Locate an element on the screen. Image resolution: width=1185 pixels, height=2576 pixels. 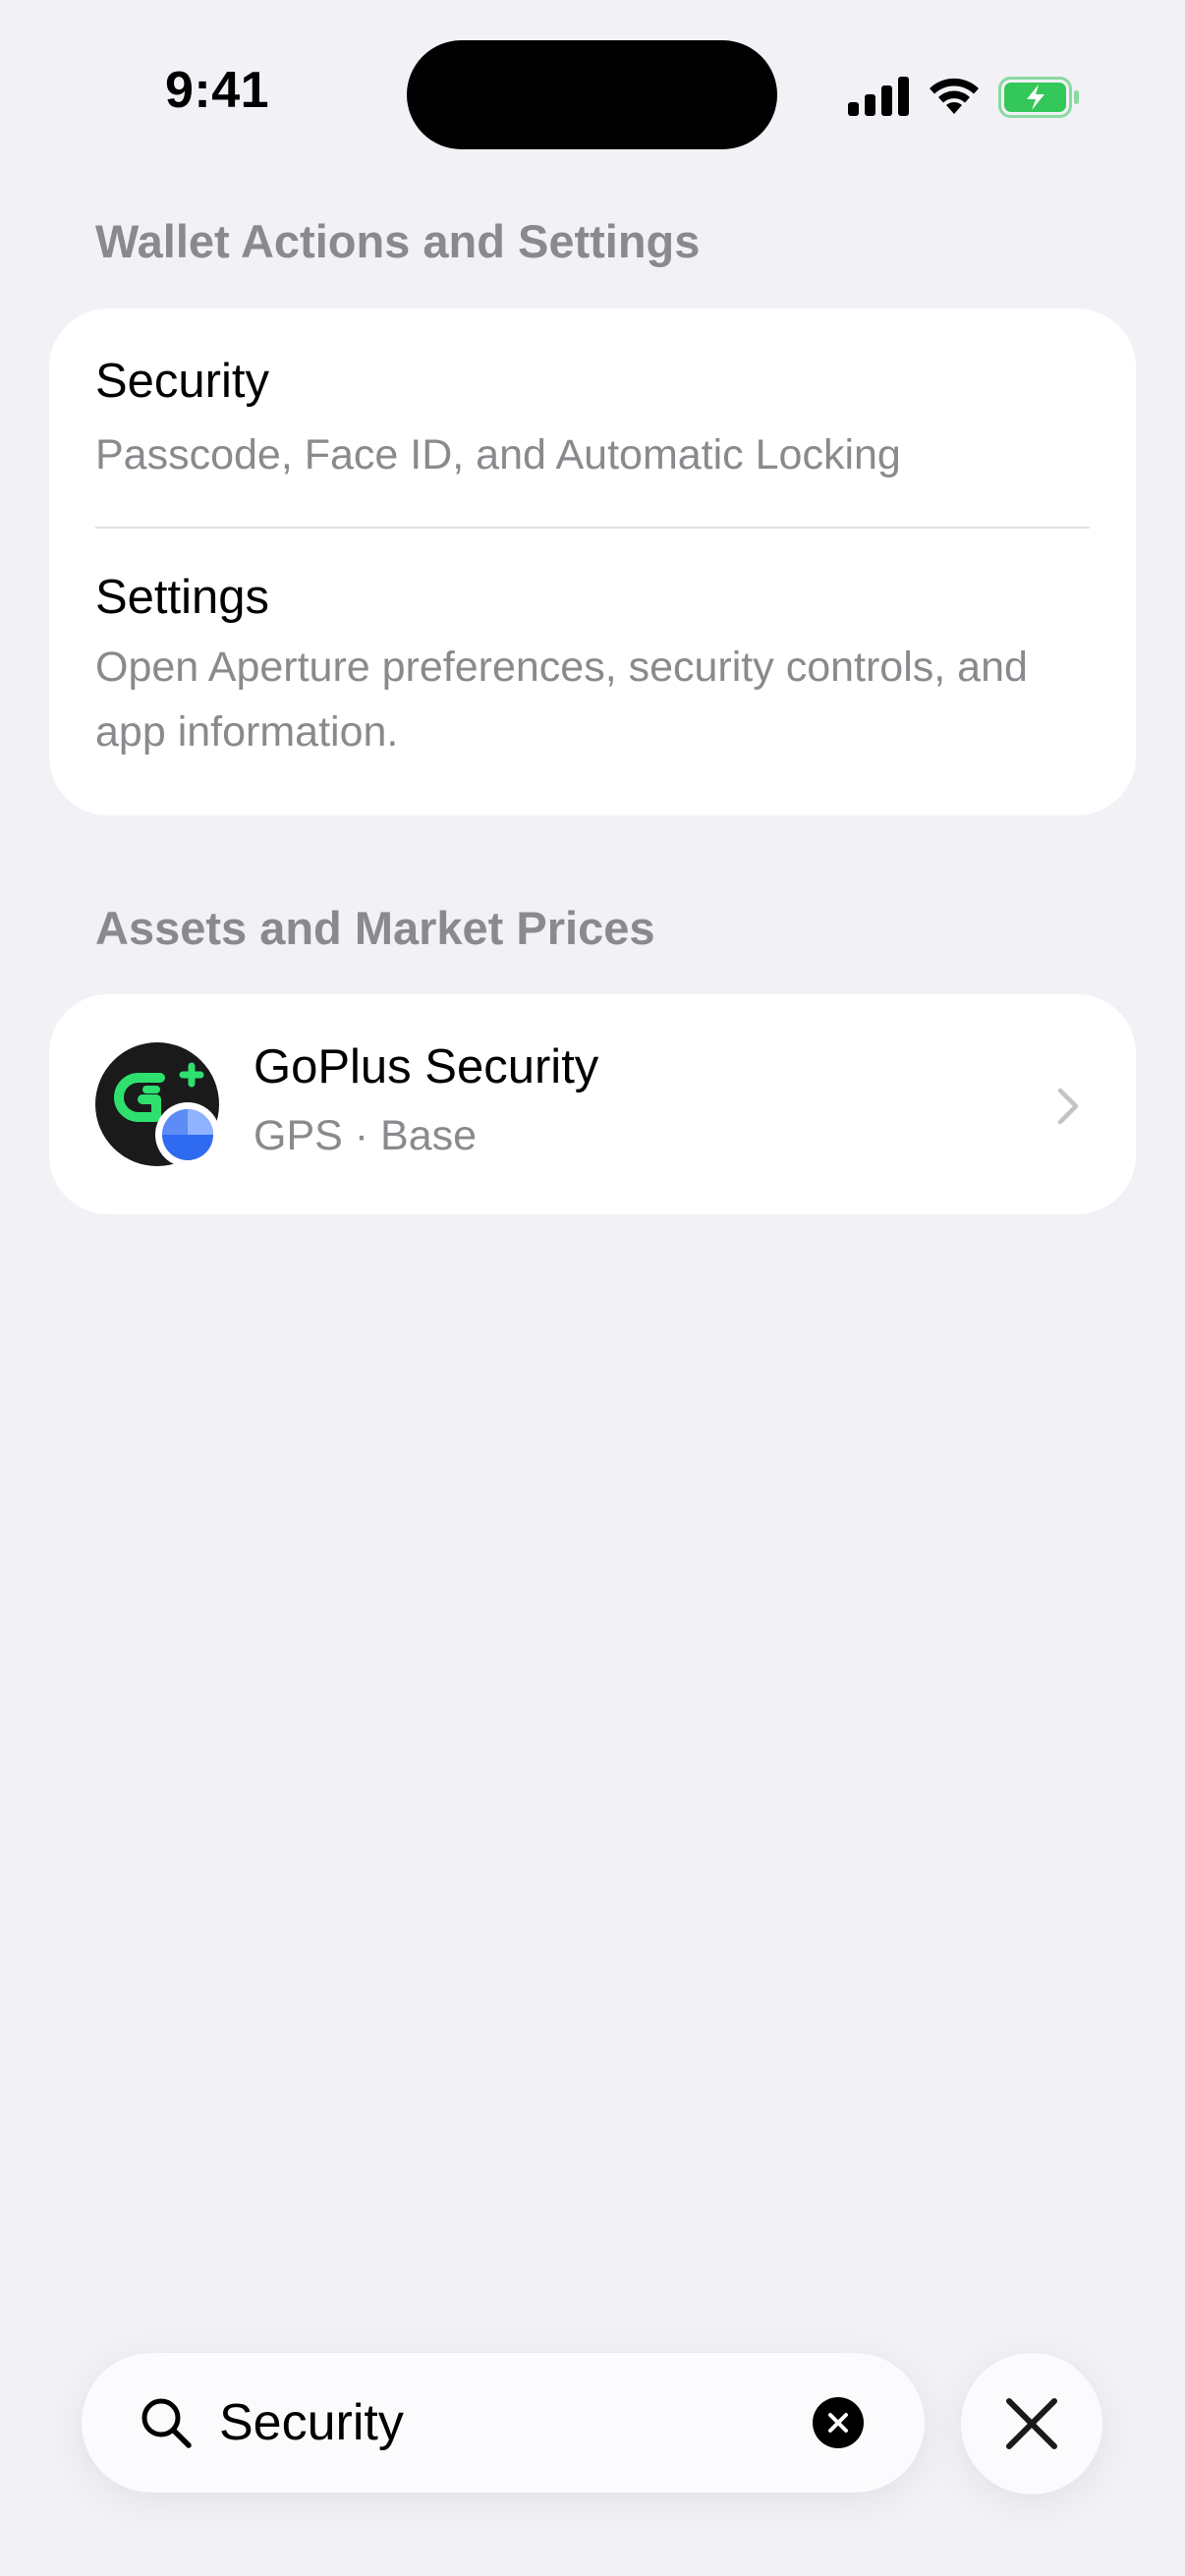
close-search-button is located at coordinates (1031, 2423).